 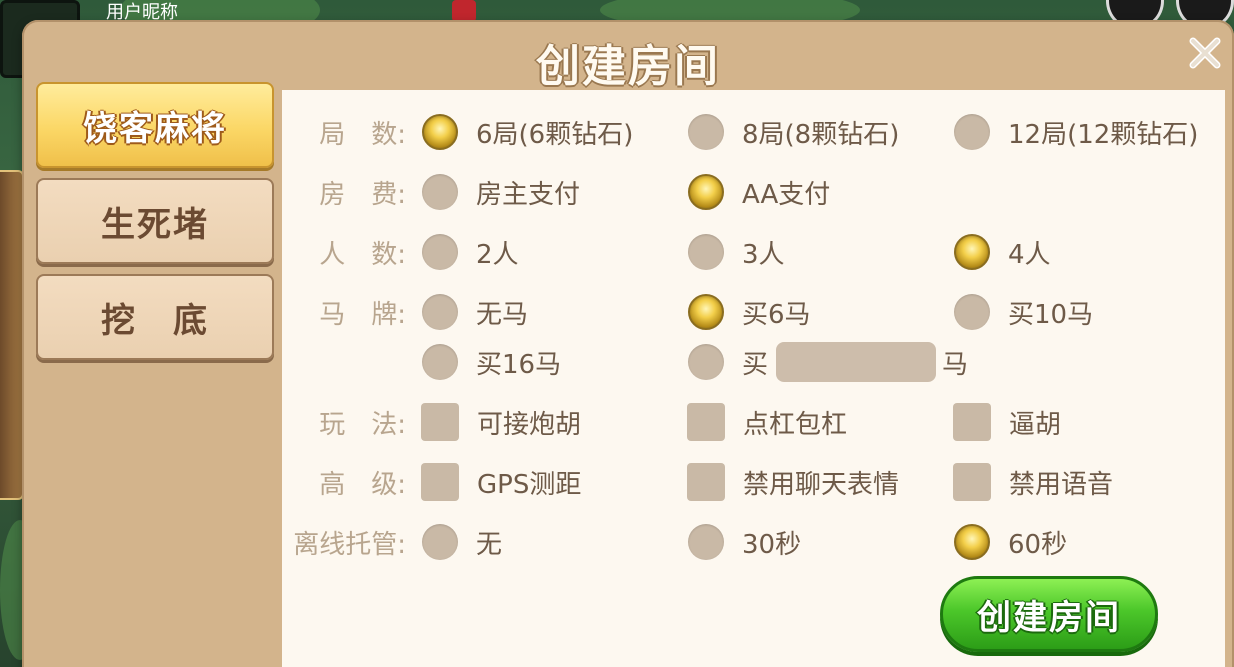 What do you see at coordinates (362, 484) in the screenshot?
I see `advanced-label: 高 级:` at bounding box center [362, 484].